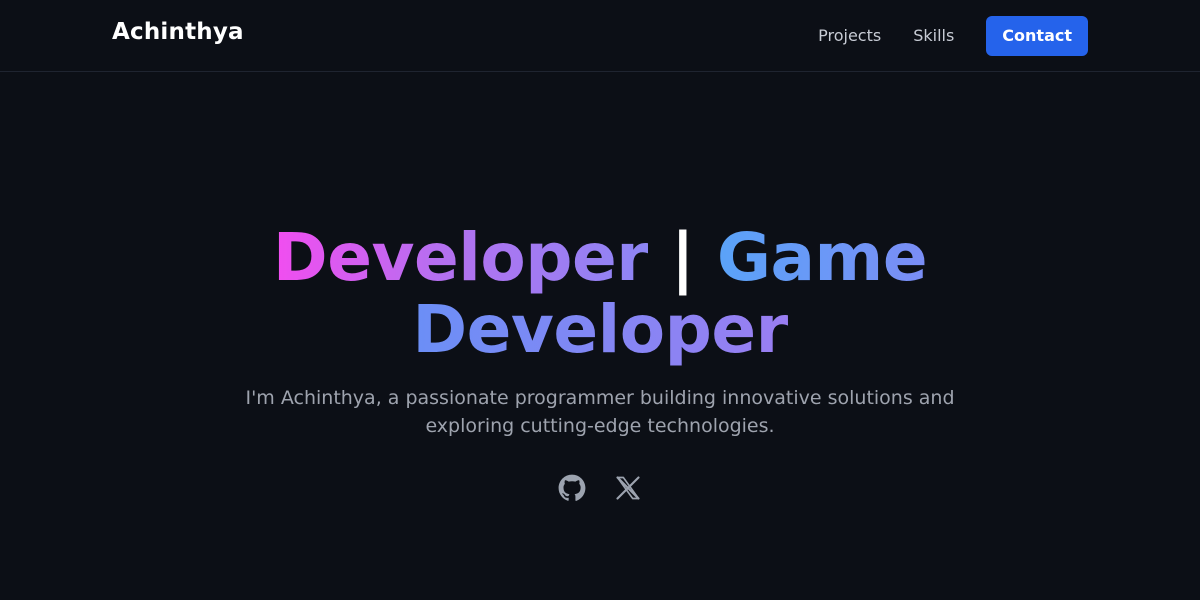 Image resolution: width=1200 pixels, height=600 pixels. What do you see at coordinates (600, 36) in the screenshot?
I see `top-navbar: Achinthya Projects Skills Contact` at bounding box center [600, 36].